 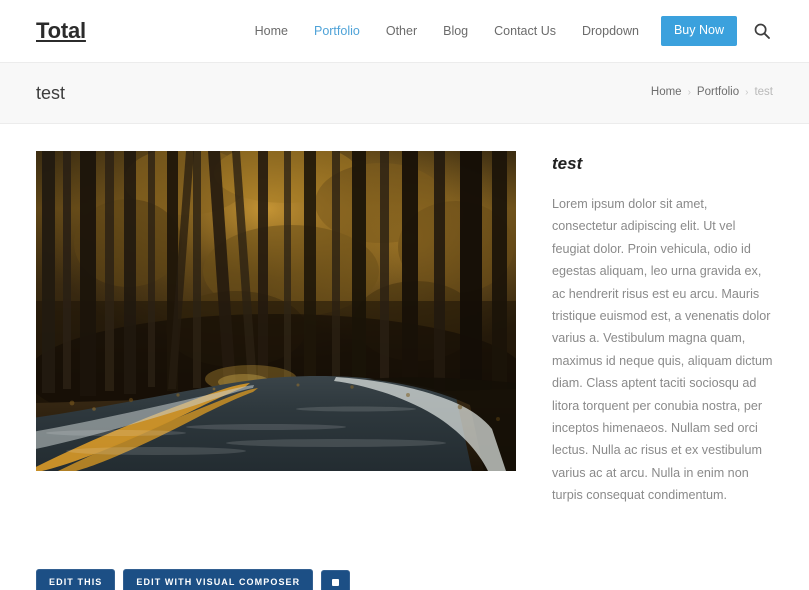 I want to click on site-logo: Total, so click(x=61, y=31).